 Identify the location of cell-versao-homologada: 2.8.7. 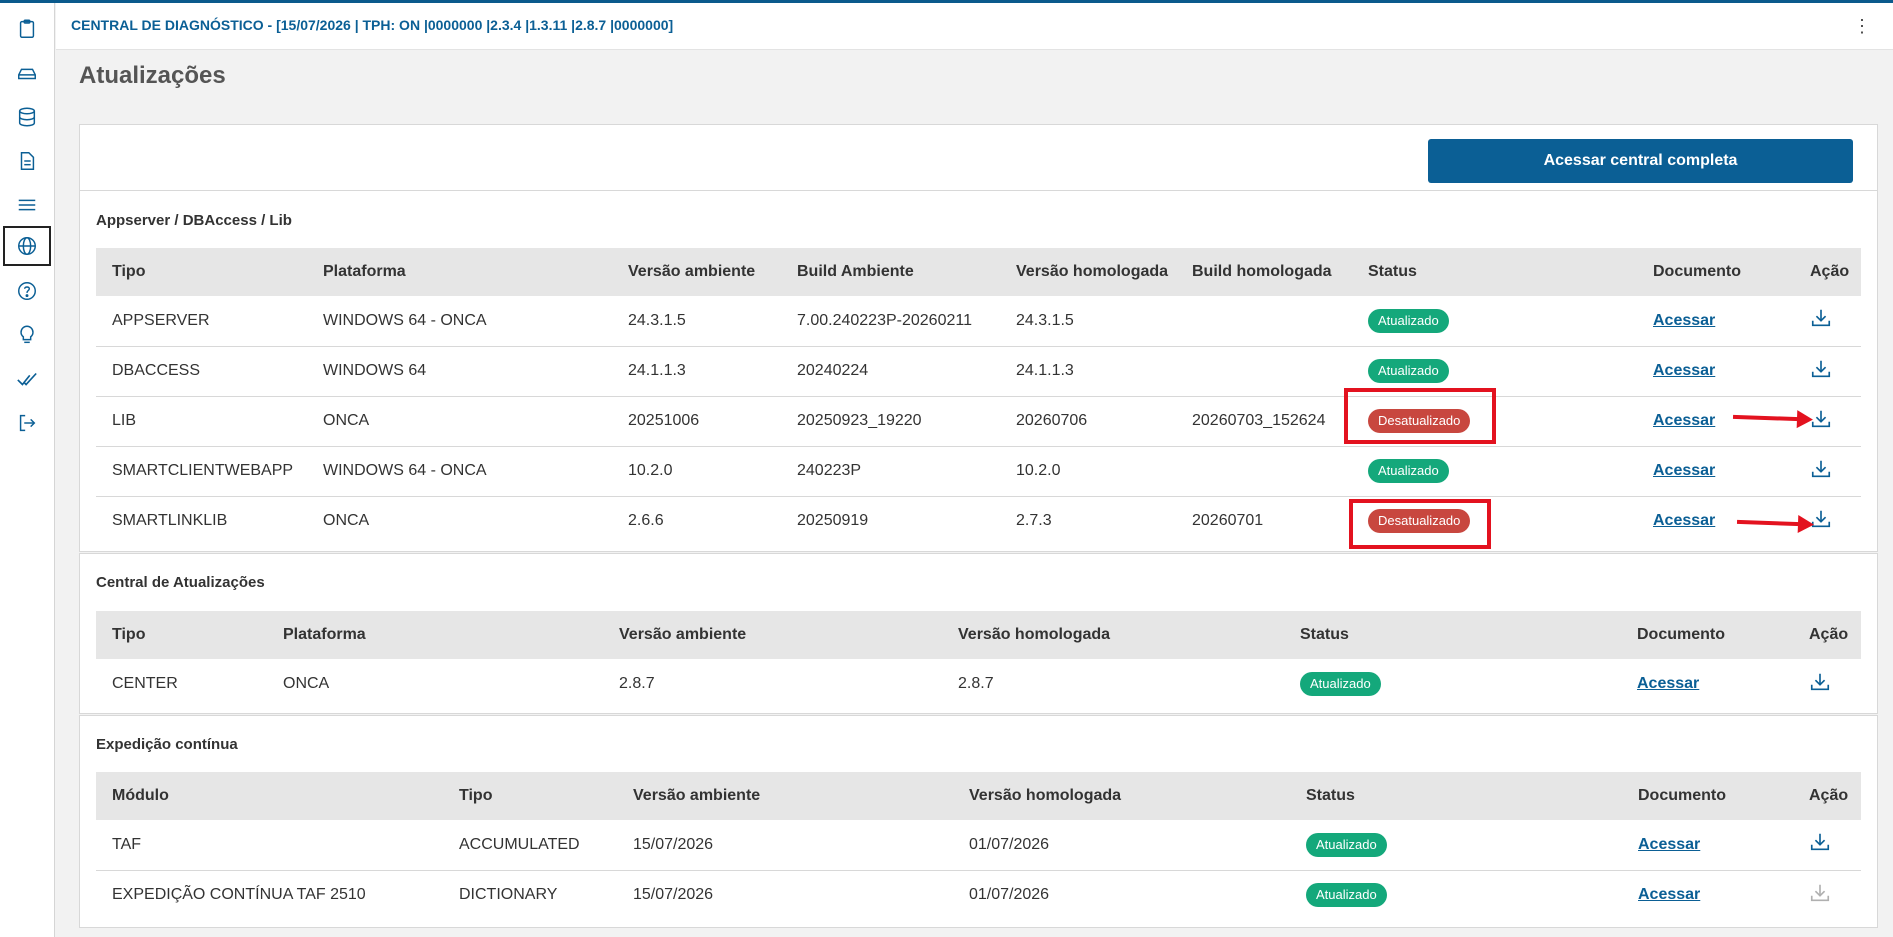
(976, 683).